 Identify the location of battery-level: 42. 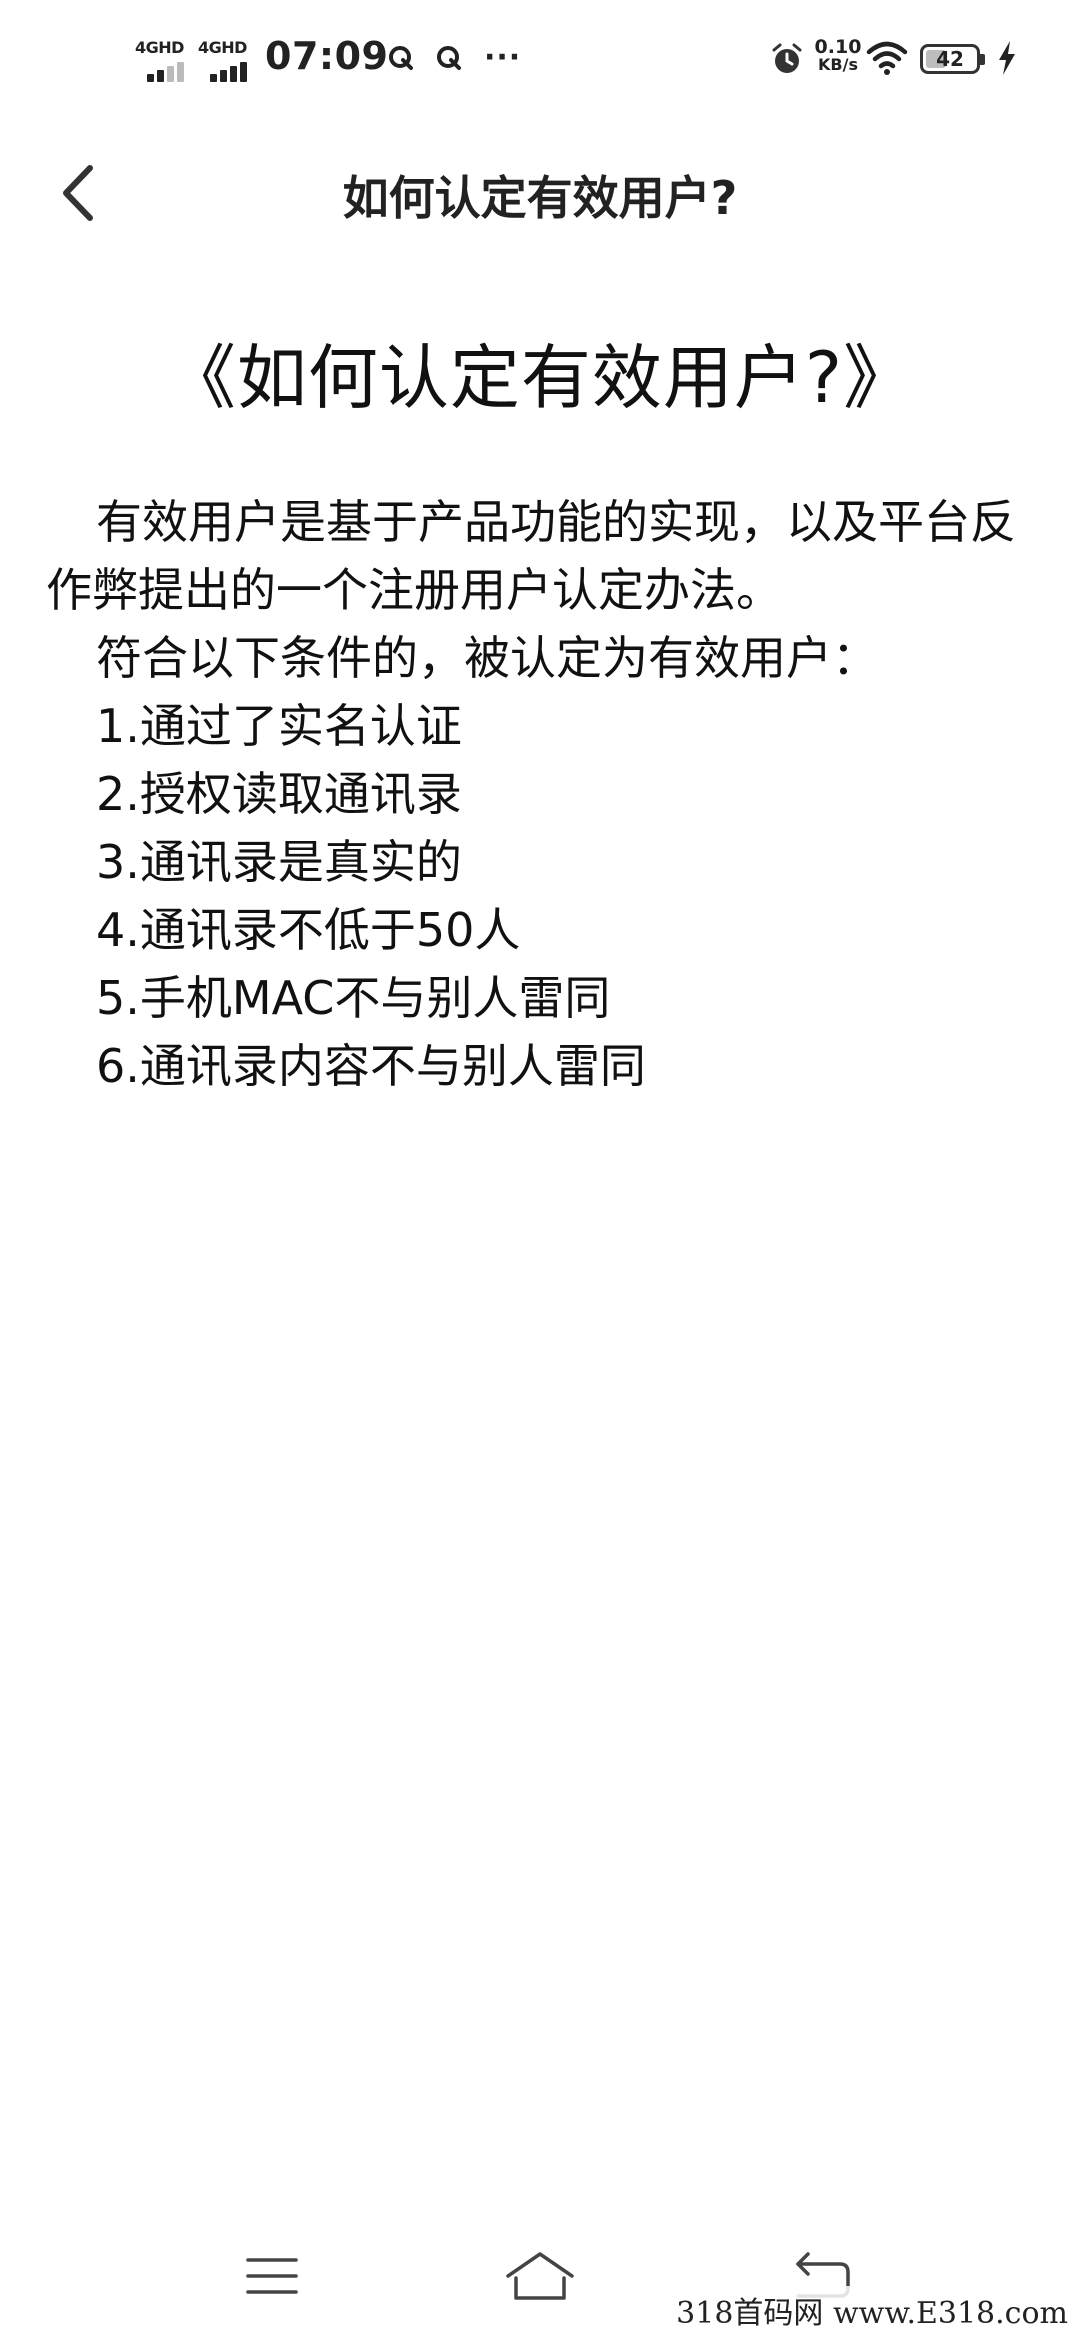
(950, 59).